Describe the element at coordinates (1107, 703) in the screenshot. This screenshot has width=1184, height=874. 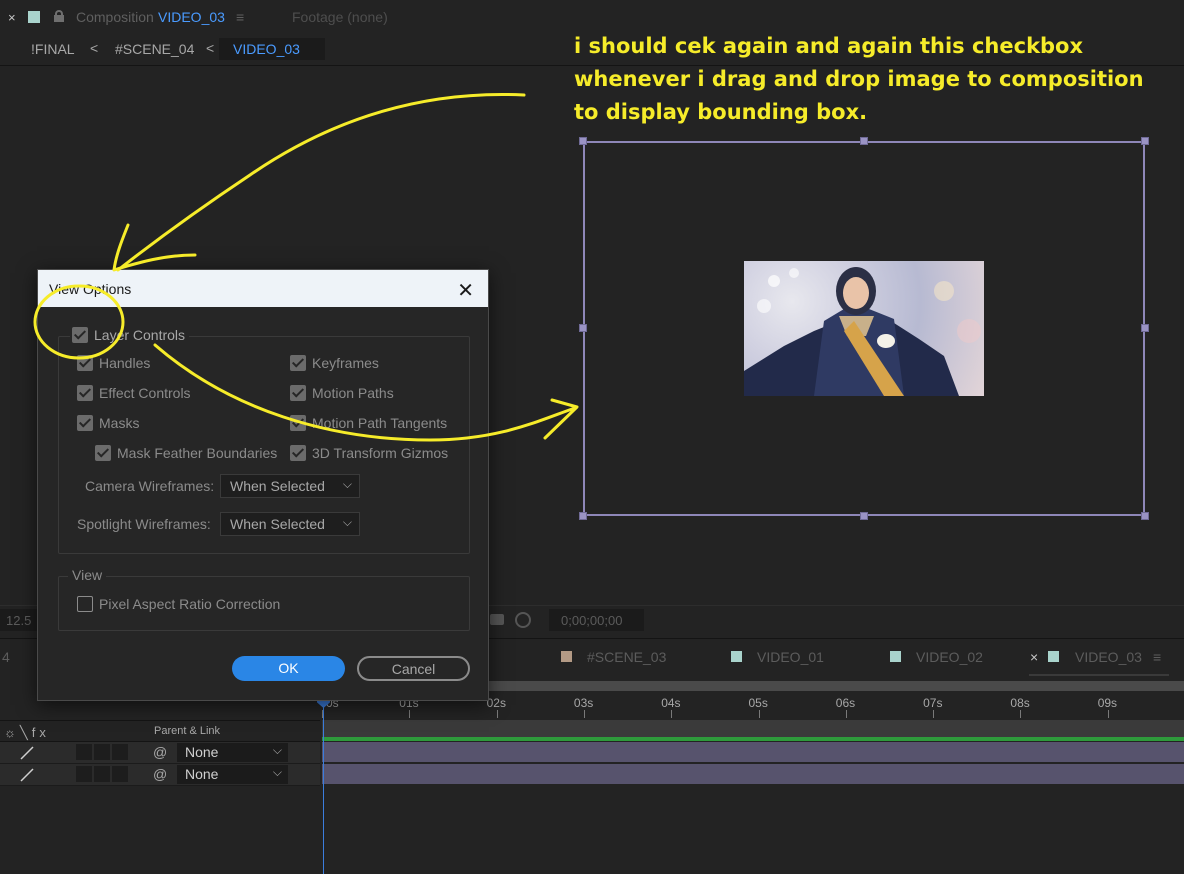
I see `ruler-tick-label: 09s` at that location.